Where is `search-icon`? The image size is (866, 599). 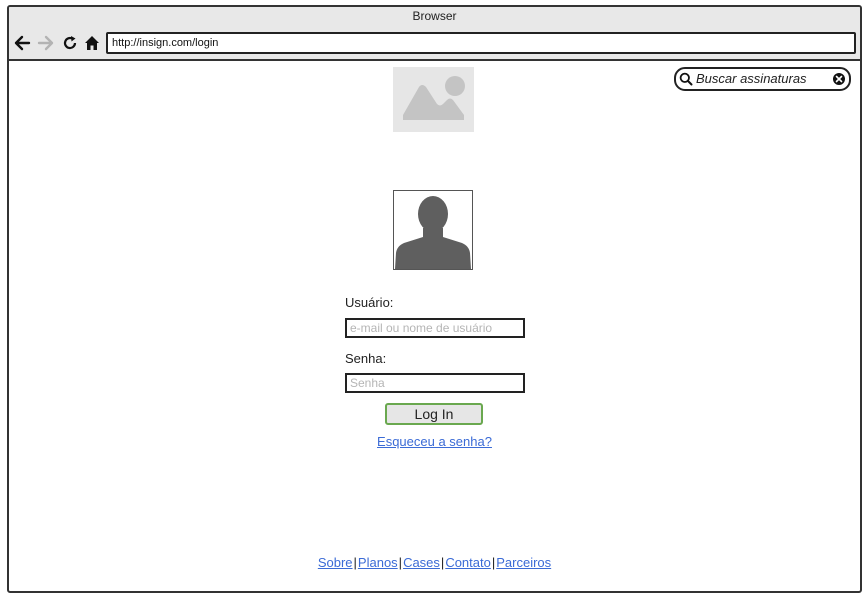
search-icon is located at coordinates (686, 79).